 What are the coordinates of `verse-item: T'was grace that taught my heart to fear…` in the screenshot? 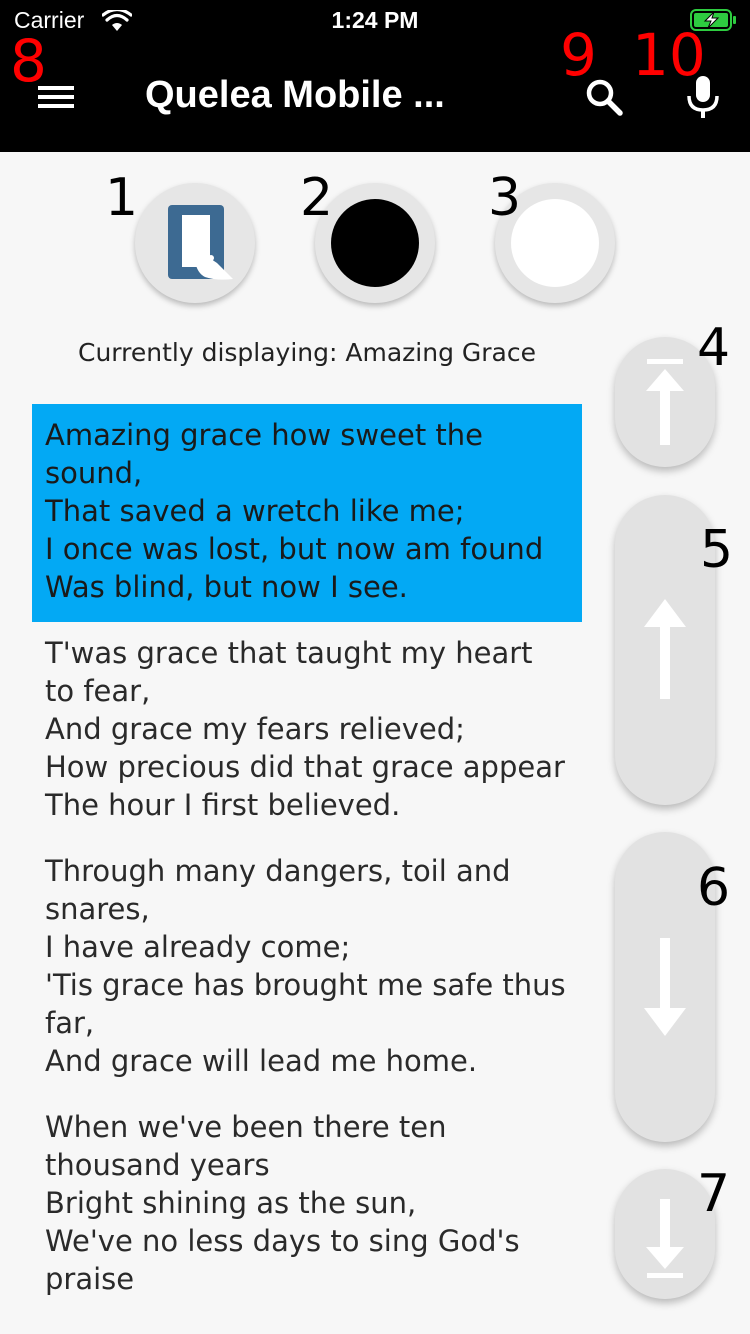 It's located at (307, 731).